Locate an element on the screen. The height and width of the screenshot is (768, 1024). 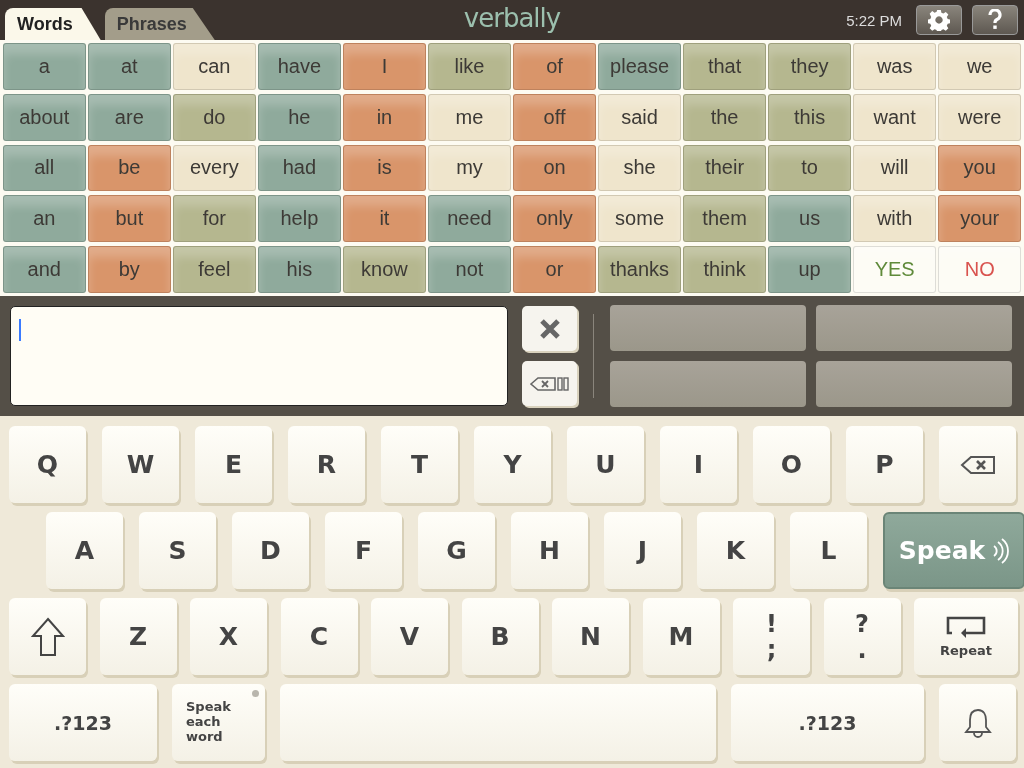
speak-button: Speak is located at coordinates (953, 550).